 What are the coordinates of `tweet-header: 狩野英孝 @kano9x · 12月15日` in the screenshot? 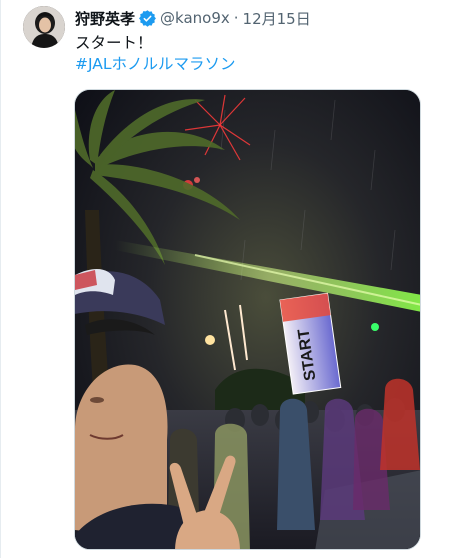 It's located at (193, 18).